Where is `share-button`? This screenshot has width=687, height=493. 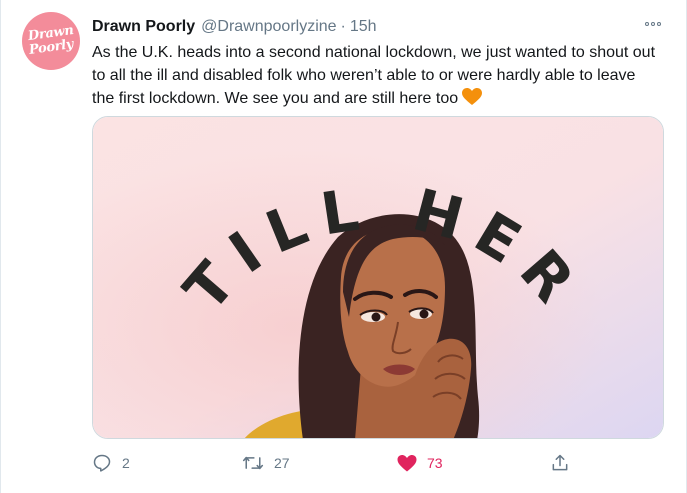 share-button is located at coordinates (560, 463).